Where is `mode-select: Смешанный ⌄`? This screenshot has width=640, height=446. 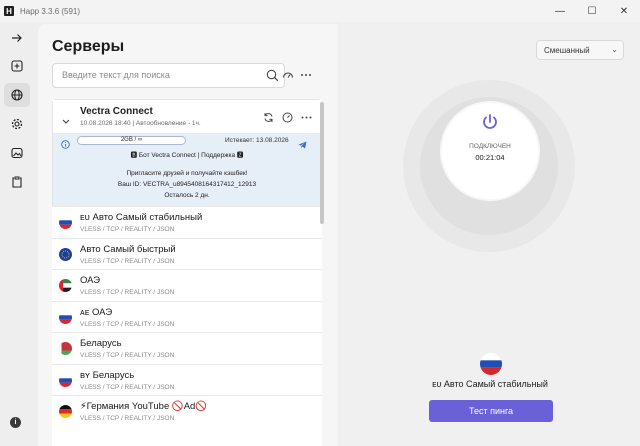
mode-select: Смешанный ⌄ is located at coordinates (580, 50).